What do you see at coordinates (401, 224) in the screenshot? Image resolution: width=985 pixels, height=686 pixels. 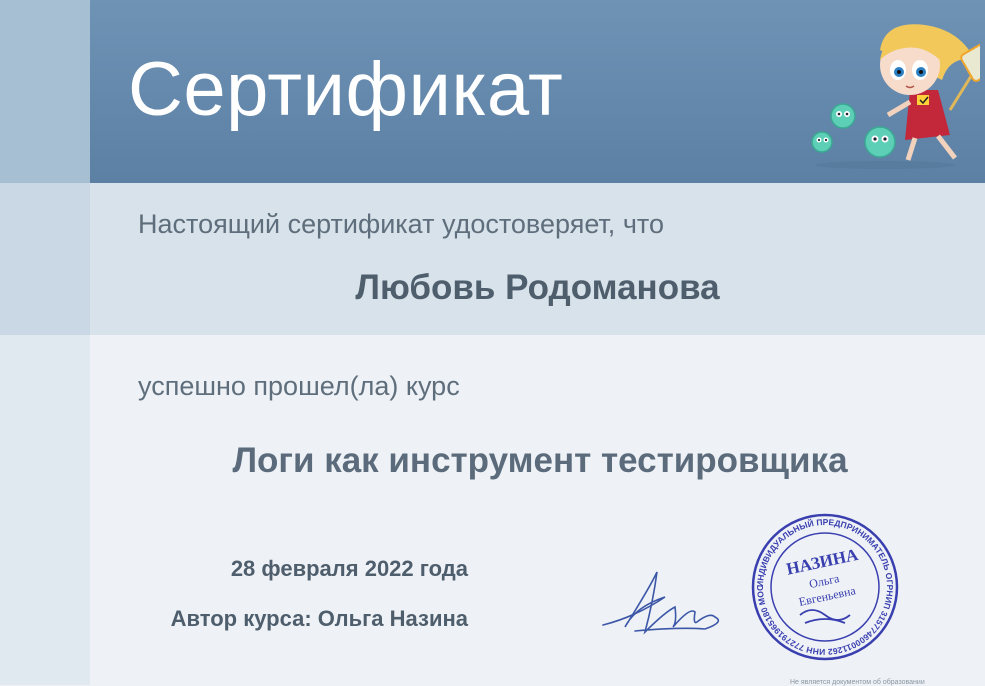 I see `certificate-intro-text: Настоящий сертификат удостоверяет, что` at bounding box center [401, 224].